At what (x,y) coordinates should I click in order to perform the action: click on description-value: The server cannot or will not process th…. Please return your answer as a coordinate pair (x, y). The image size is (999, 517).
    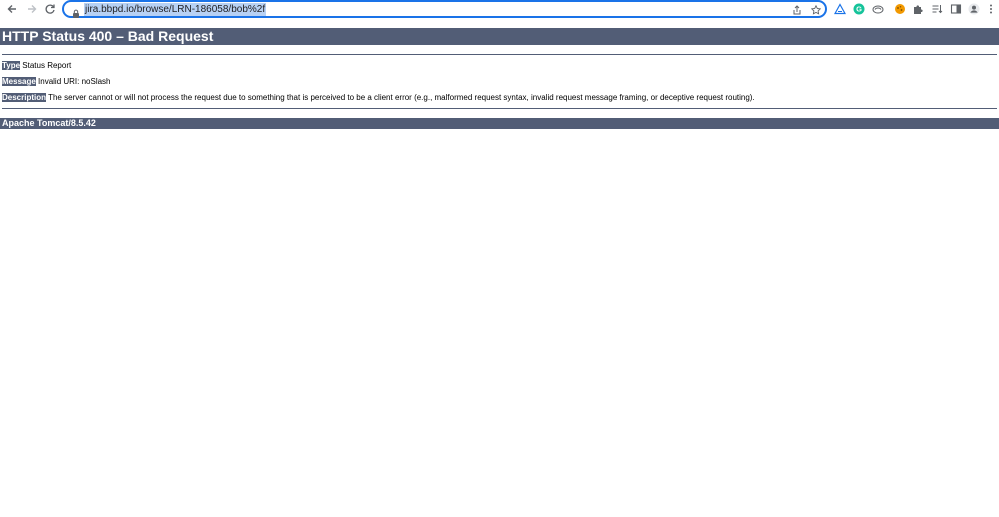
    Looking at the image, I should click on (400, 97).